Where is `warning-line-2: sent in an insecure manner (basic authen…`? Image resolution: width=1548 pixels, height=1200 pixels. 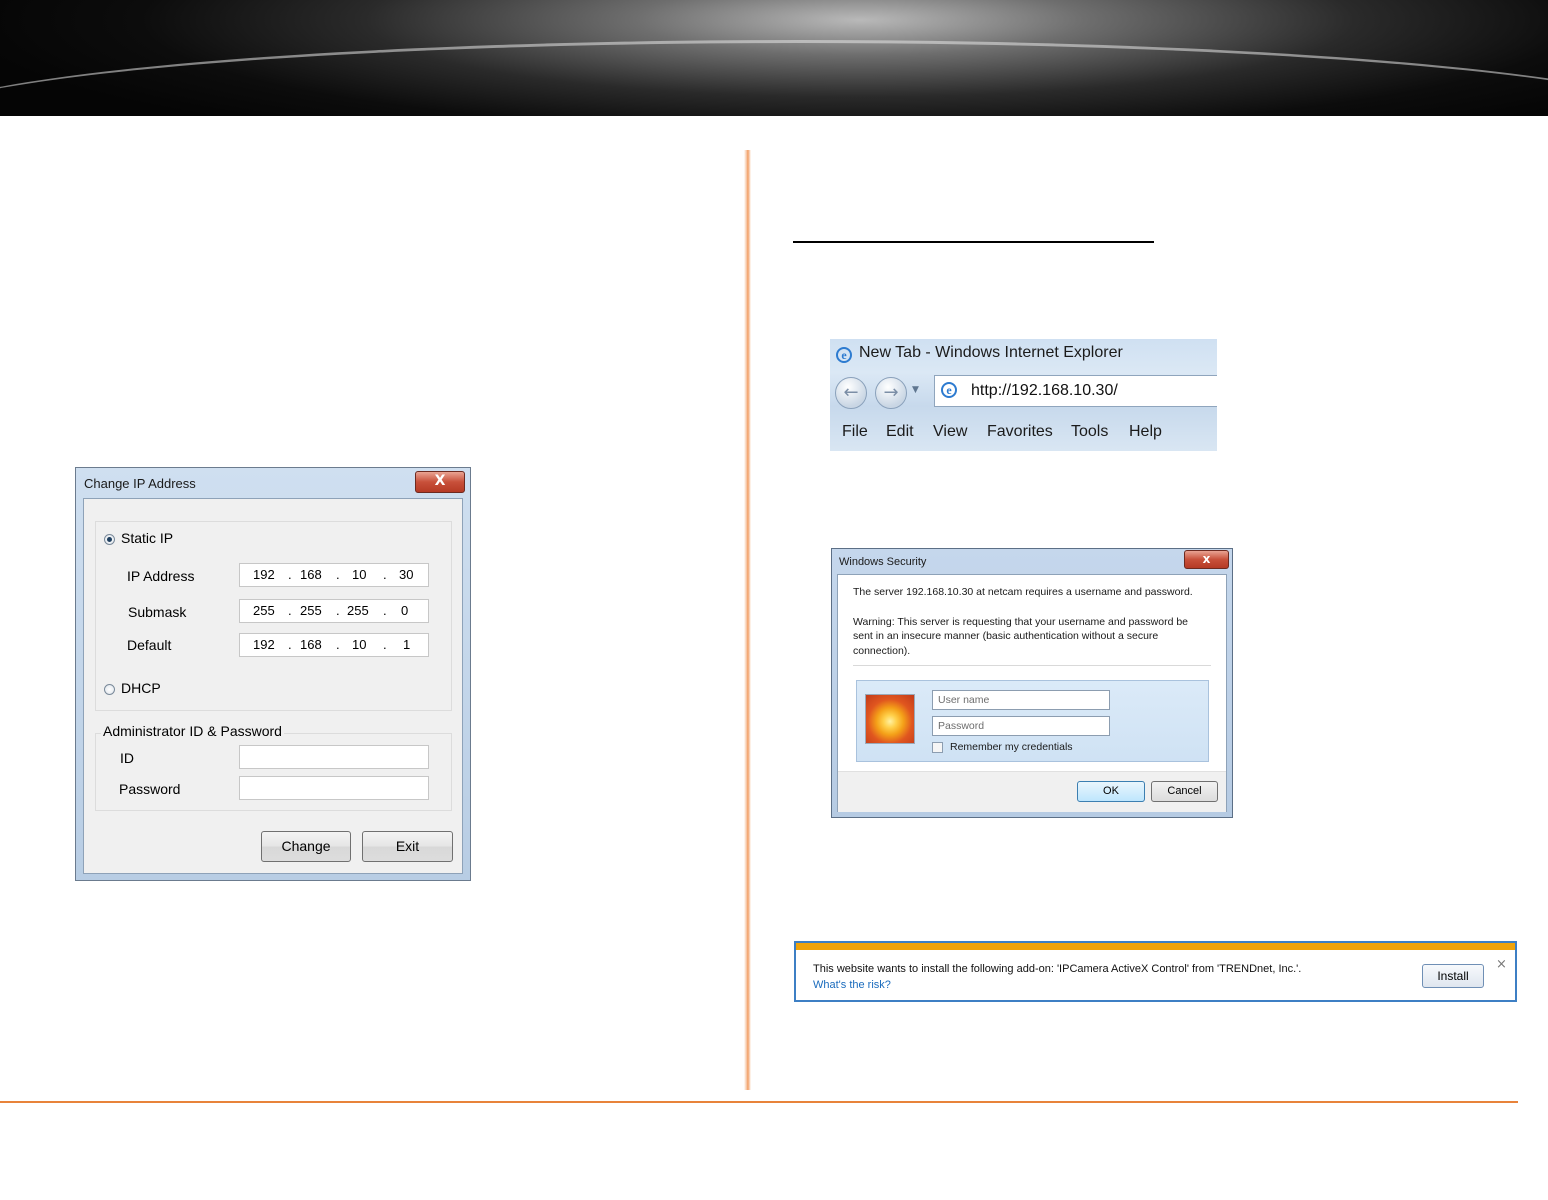
warning-line-2: sent in an insecure manner (basic authen… is located at coordinates (1006, 636).